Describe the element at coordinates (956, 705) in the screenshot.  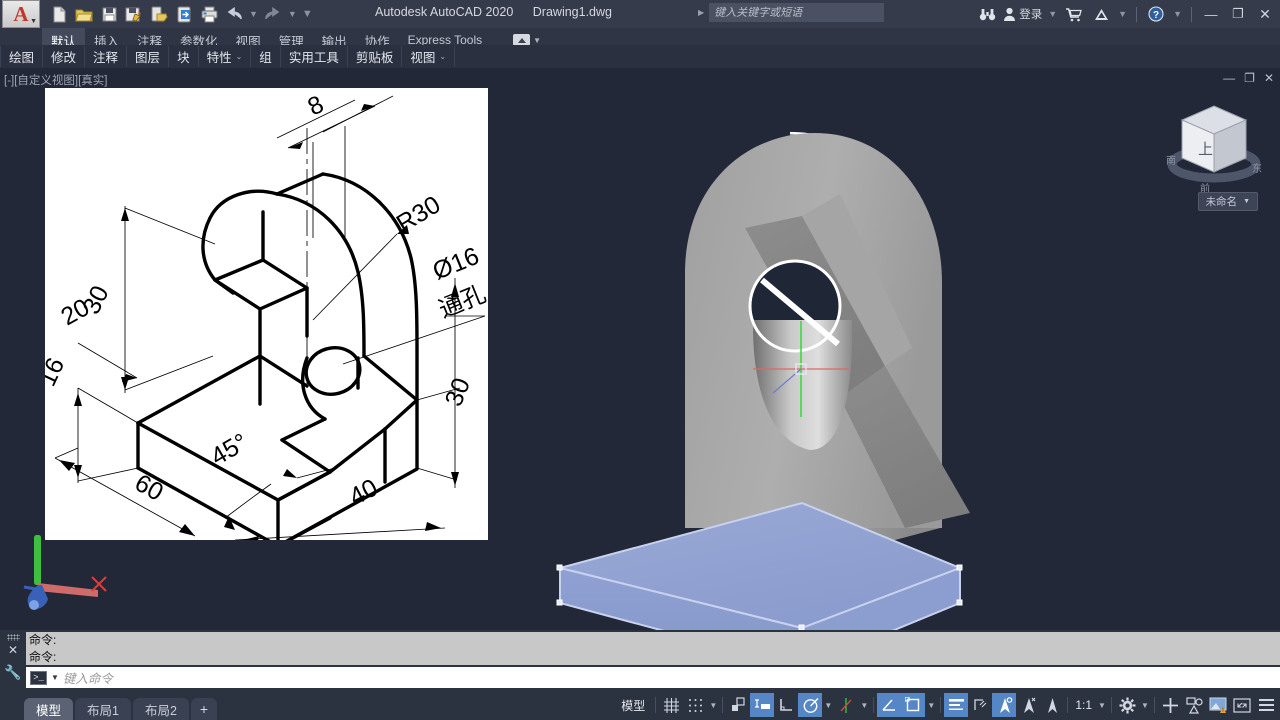
I see `lineweight-toggle` at that location.